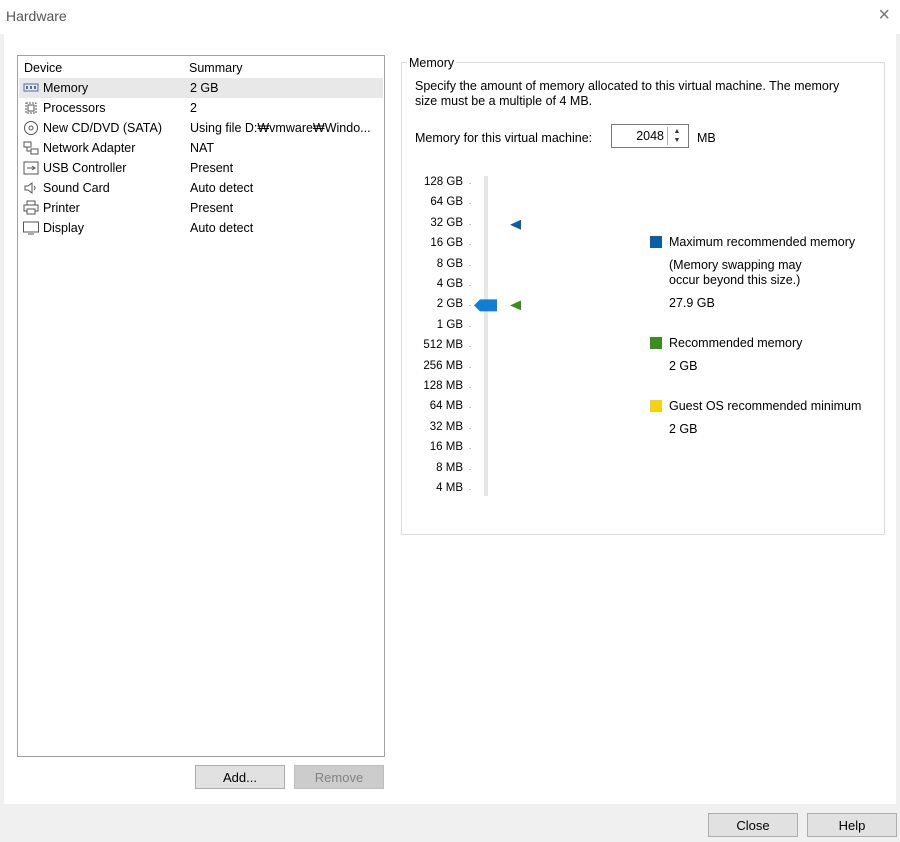 Image resolution: width=900 pixels, height=842 pixels. I want to click on memory-field-label: Memory for this virtual machine:, so click(504, 138).